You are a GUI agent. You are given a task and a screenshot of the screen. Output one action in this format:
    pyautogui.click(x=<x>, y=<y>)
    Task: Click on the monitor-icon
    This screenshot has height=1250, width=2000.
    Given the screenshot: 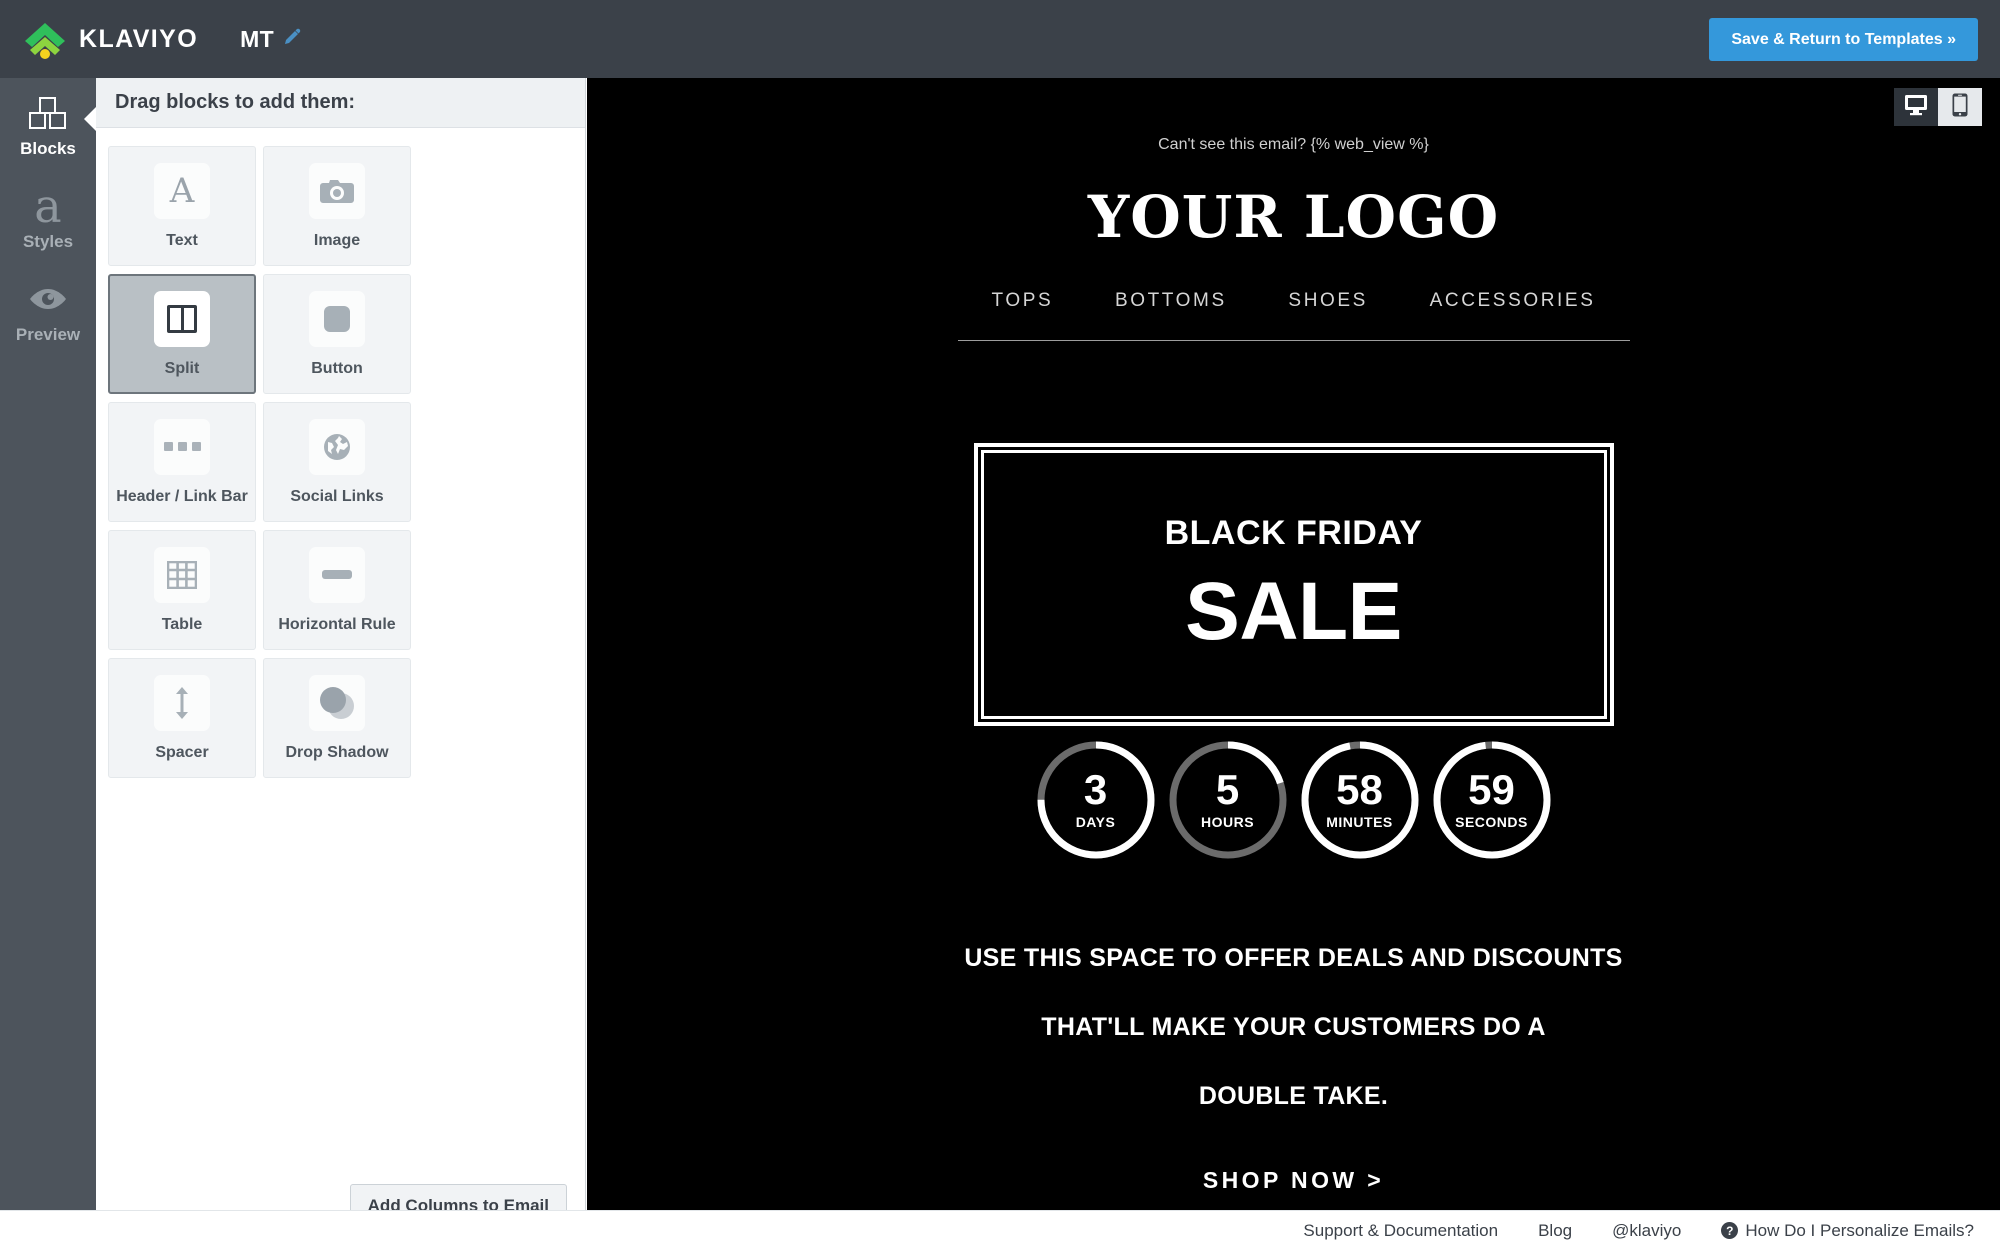 What is the action you would take?
    pyautogui.click(x=1916, y=107)
    